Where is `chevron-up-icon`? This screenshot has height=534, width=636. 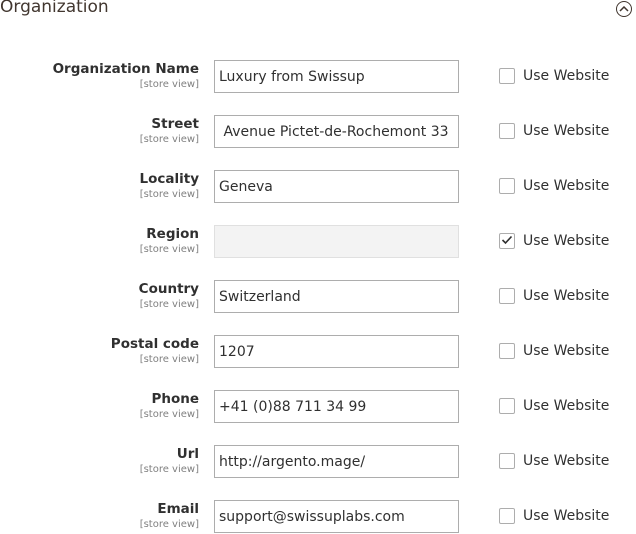
chevron-up-icon is located at coordinates (624, 9).